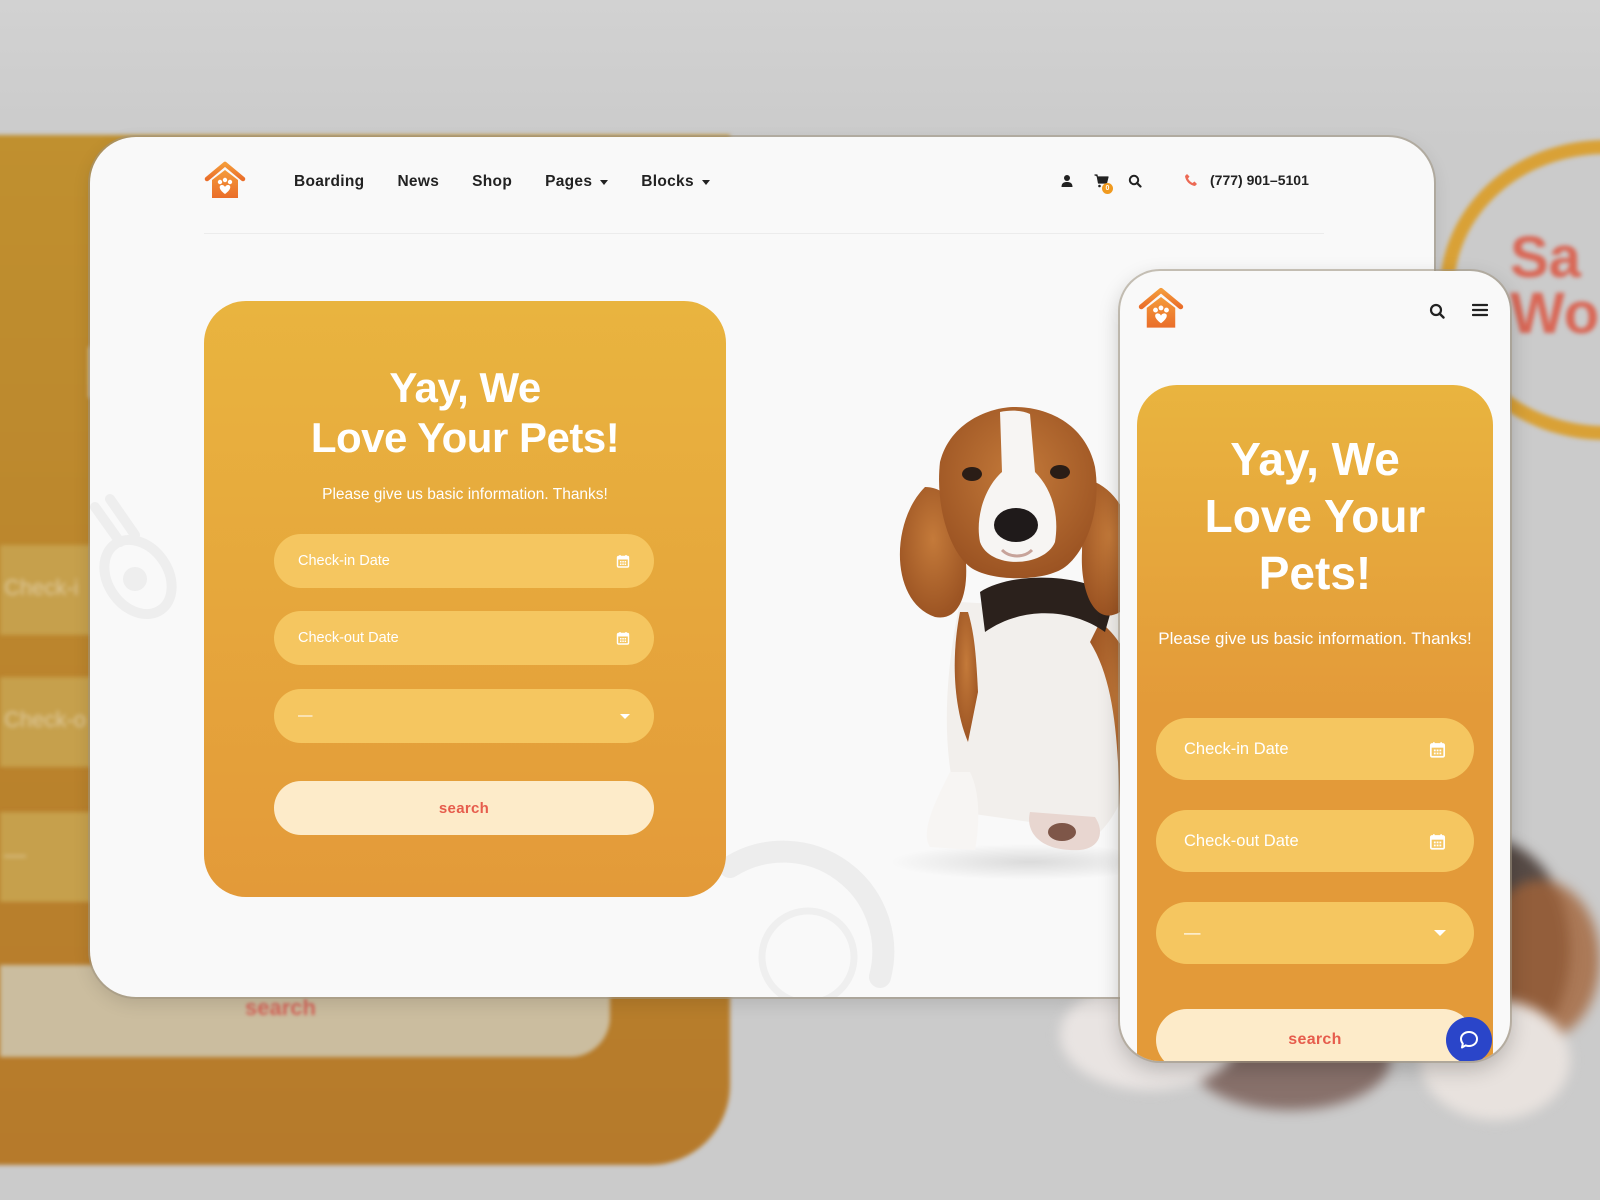 This screenshot has width=1600, height=1200. Describe the element at coordinates (1067, 181) in the screenshot. I see `user-icon` at that location.